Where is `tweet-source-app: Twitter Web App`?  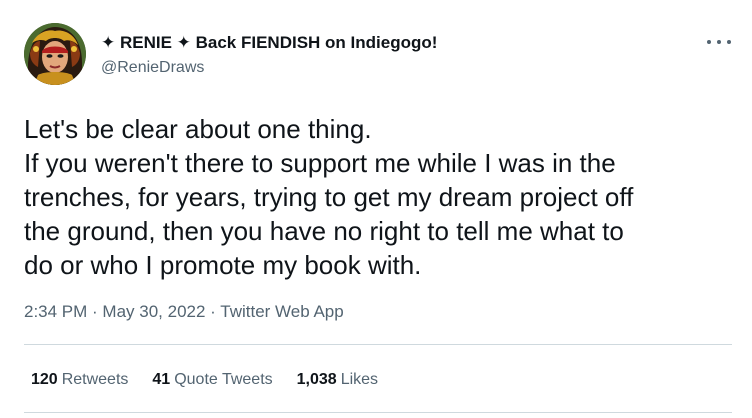
tweet-source-app: Twitter Web App is located at coordinates (281, 311).